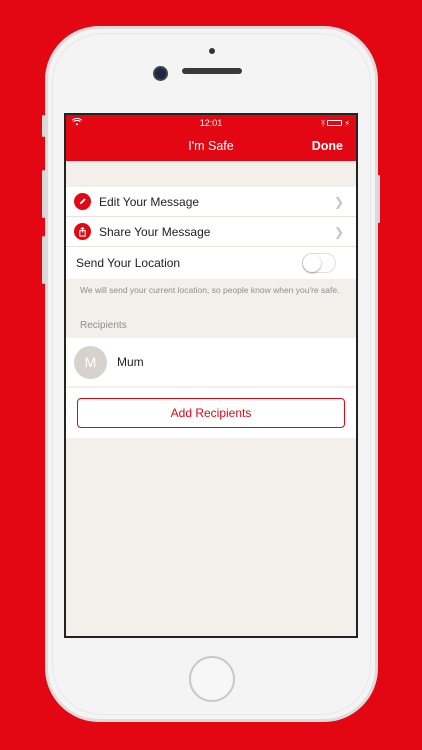 The height and width of the screenshot is (750, 422). What do you see at coordinates (103, 325) in the screenshot?
I see `recipients-header: Recipients` at bounding box center [103, 325].